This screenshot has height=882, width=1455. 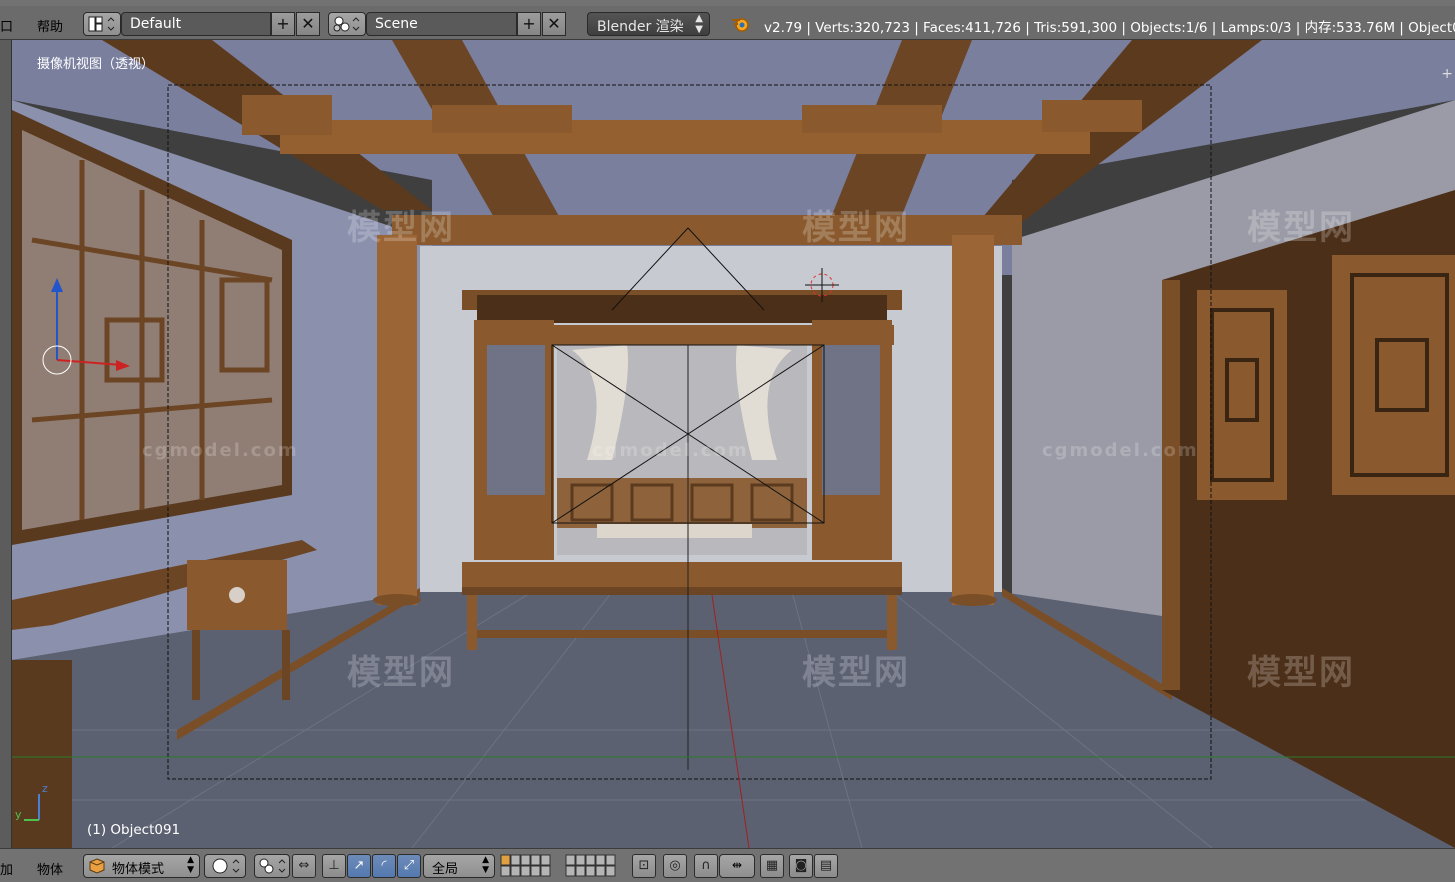 What do you see at coordinates (384, 866) in the screenshot?
I see `manipulator-rotate-icon: ◜` at bounding box center [384, 866].